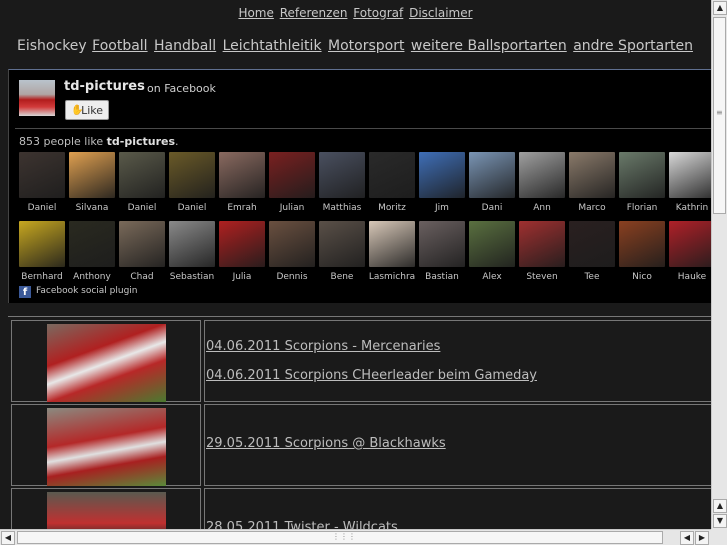  Describe the element at coordinates (440, 13) in the screenshot. I see `nav-disclaimer-link: Disclaimer` at that location.